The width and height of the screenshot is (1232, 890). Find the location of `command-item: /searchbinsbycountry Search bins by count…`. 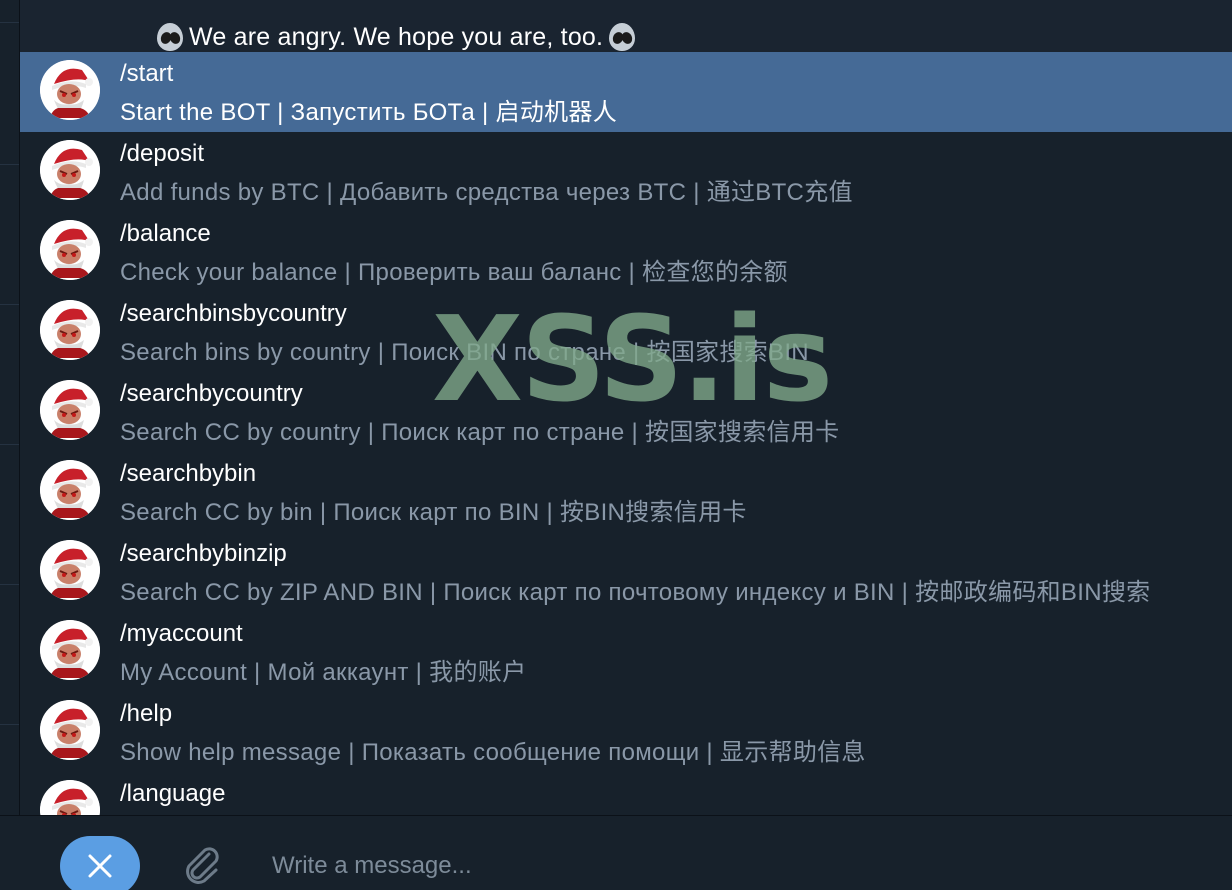

command-item: /searchbinsbycountry Search bins by count… is located at coordinates (626, 332).